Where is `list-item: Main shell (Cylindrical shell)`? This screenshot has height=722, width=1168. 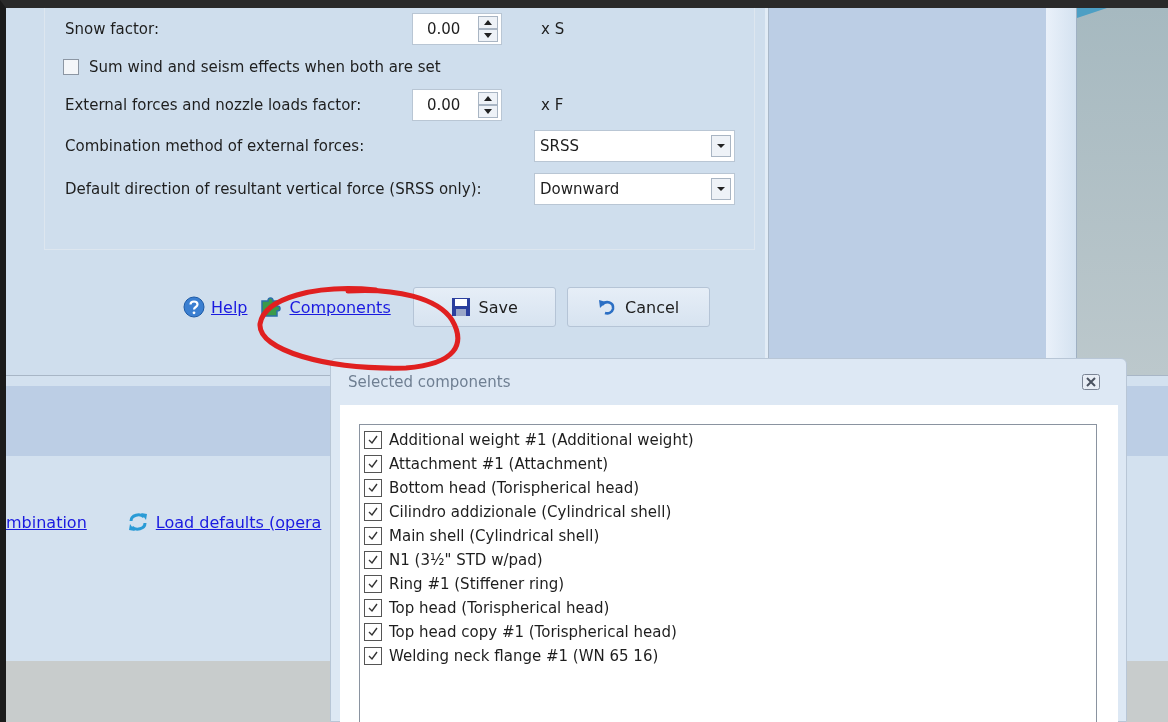 list-item: Main shell (Cylindrical shell) is located at coordinates (494, 536).